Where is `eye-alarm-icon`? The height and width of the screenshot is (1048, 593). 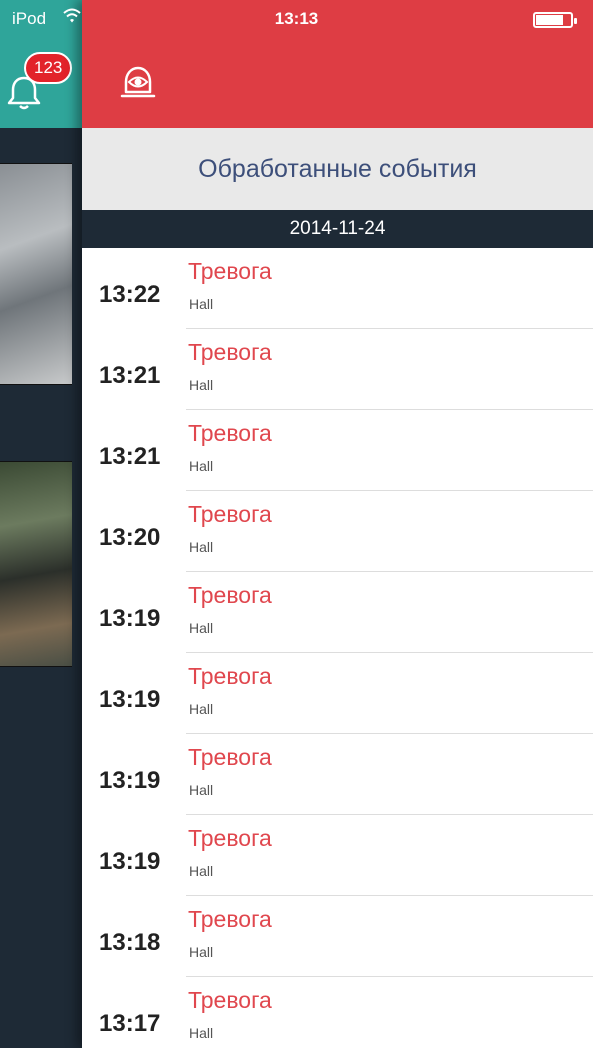 eye-alarm-icon is located at coordinates (138, 82).